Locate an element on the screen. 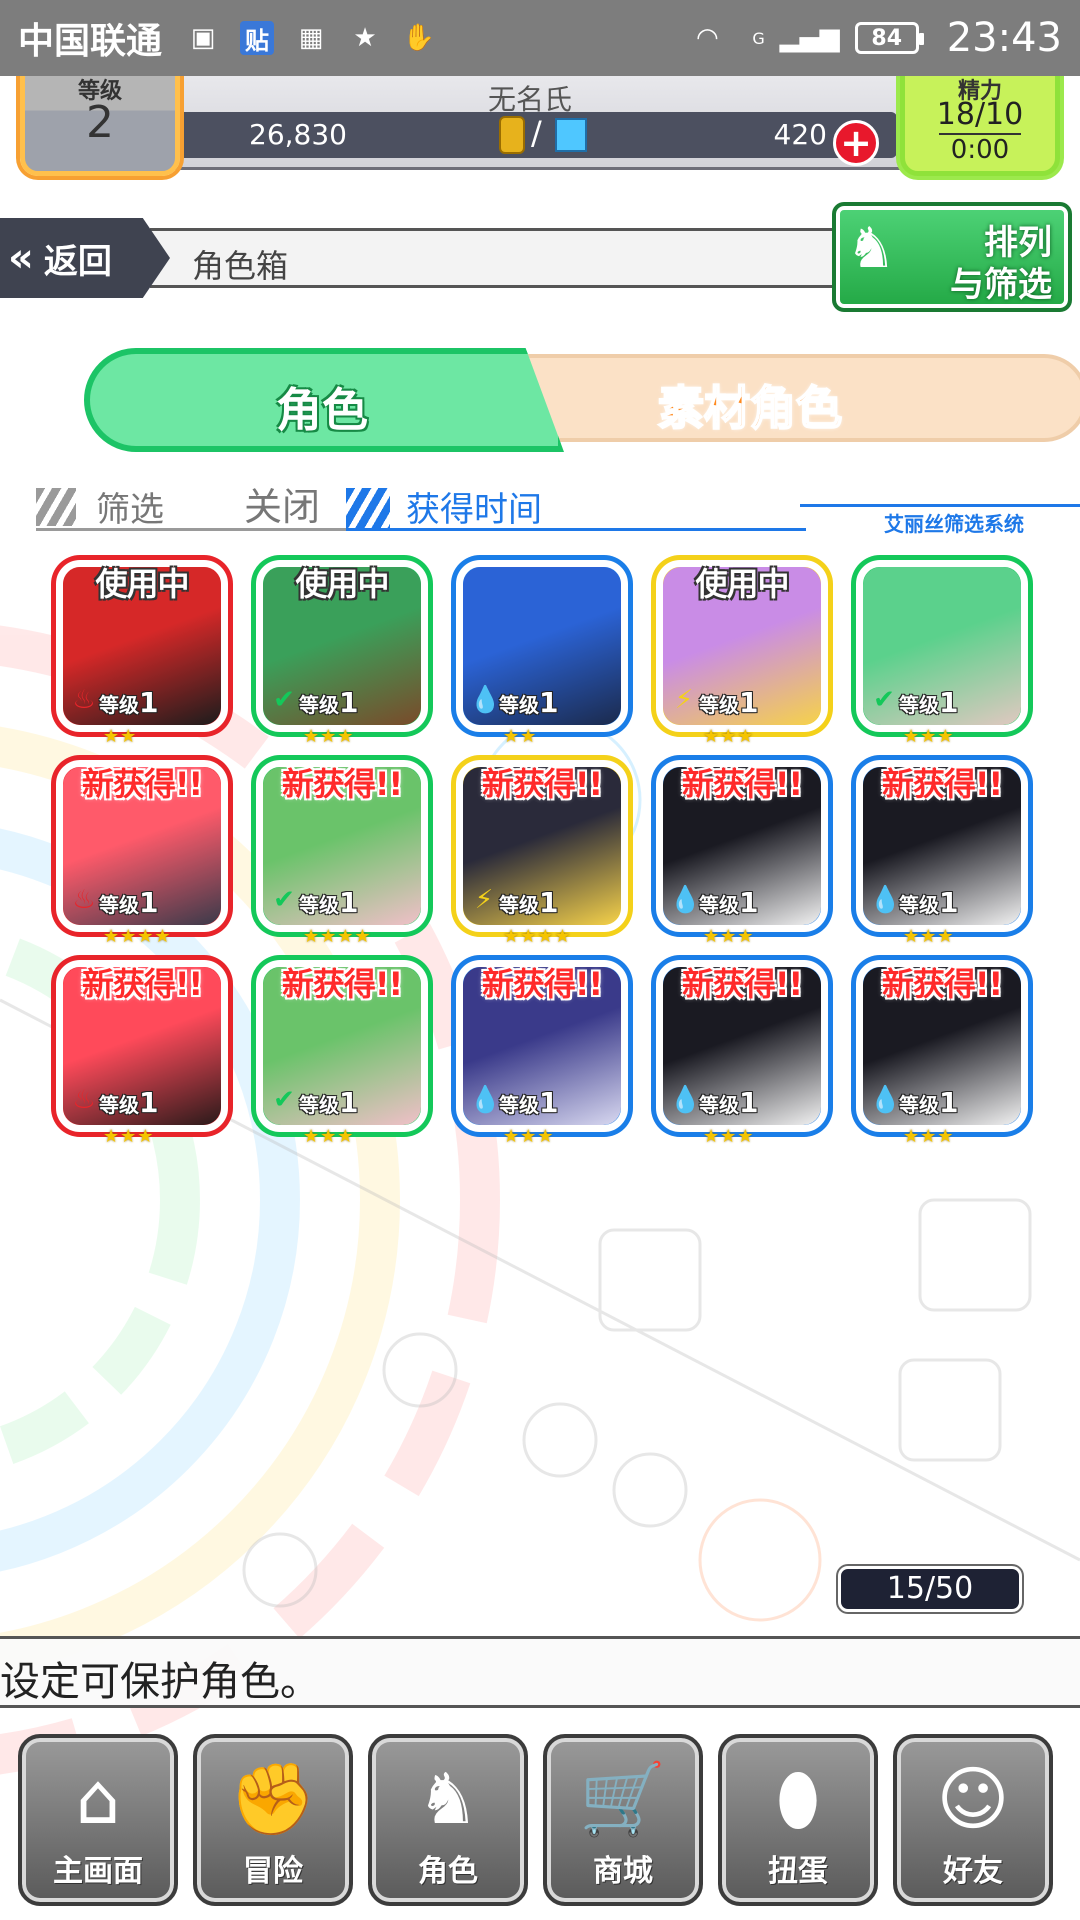 Image resolution: width=1080 pixels, height=1920 pixels. bottom-navigation: ⌂ 主画面 ✊ 冒险 ♞ 角色 🛒 商城 ⬮ 扭蛋 ☺ 好友 is located at coordinates (540, 1819).